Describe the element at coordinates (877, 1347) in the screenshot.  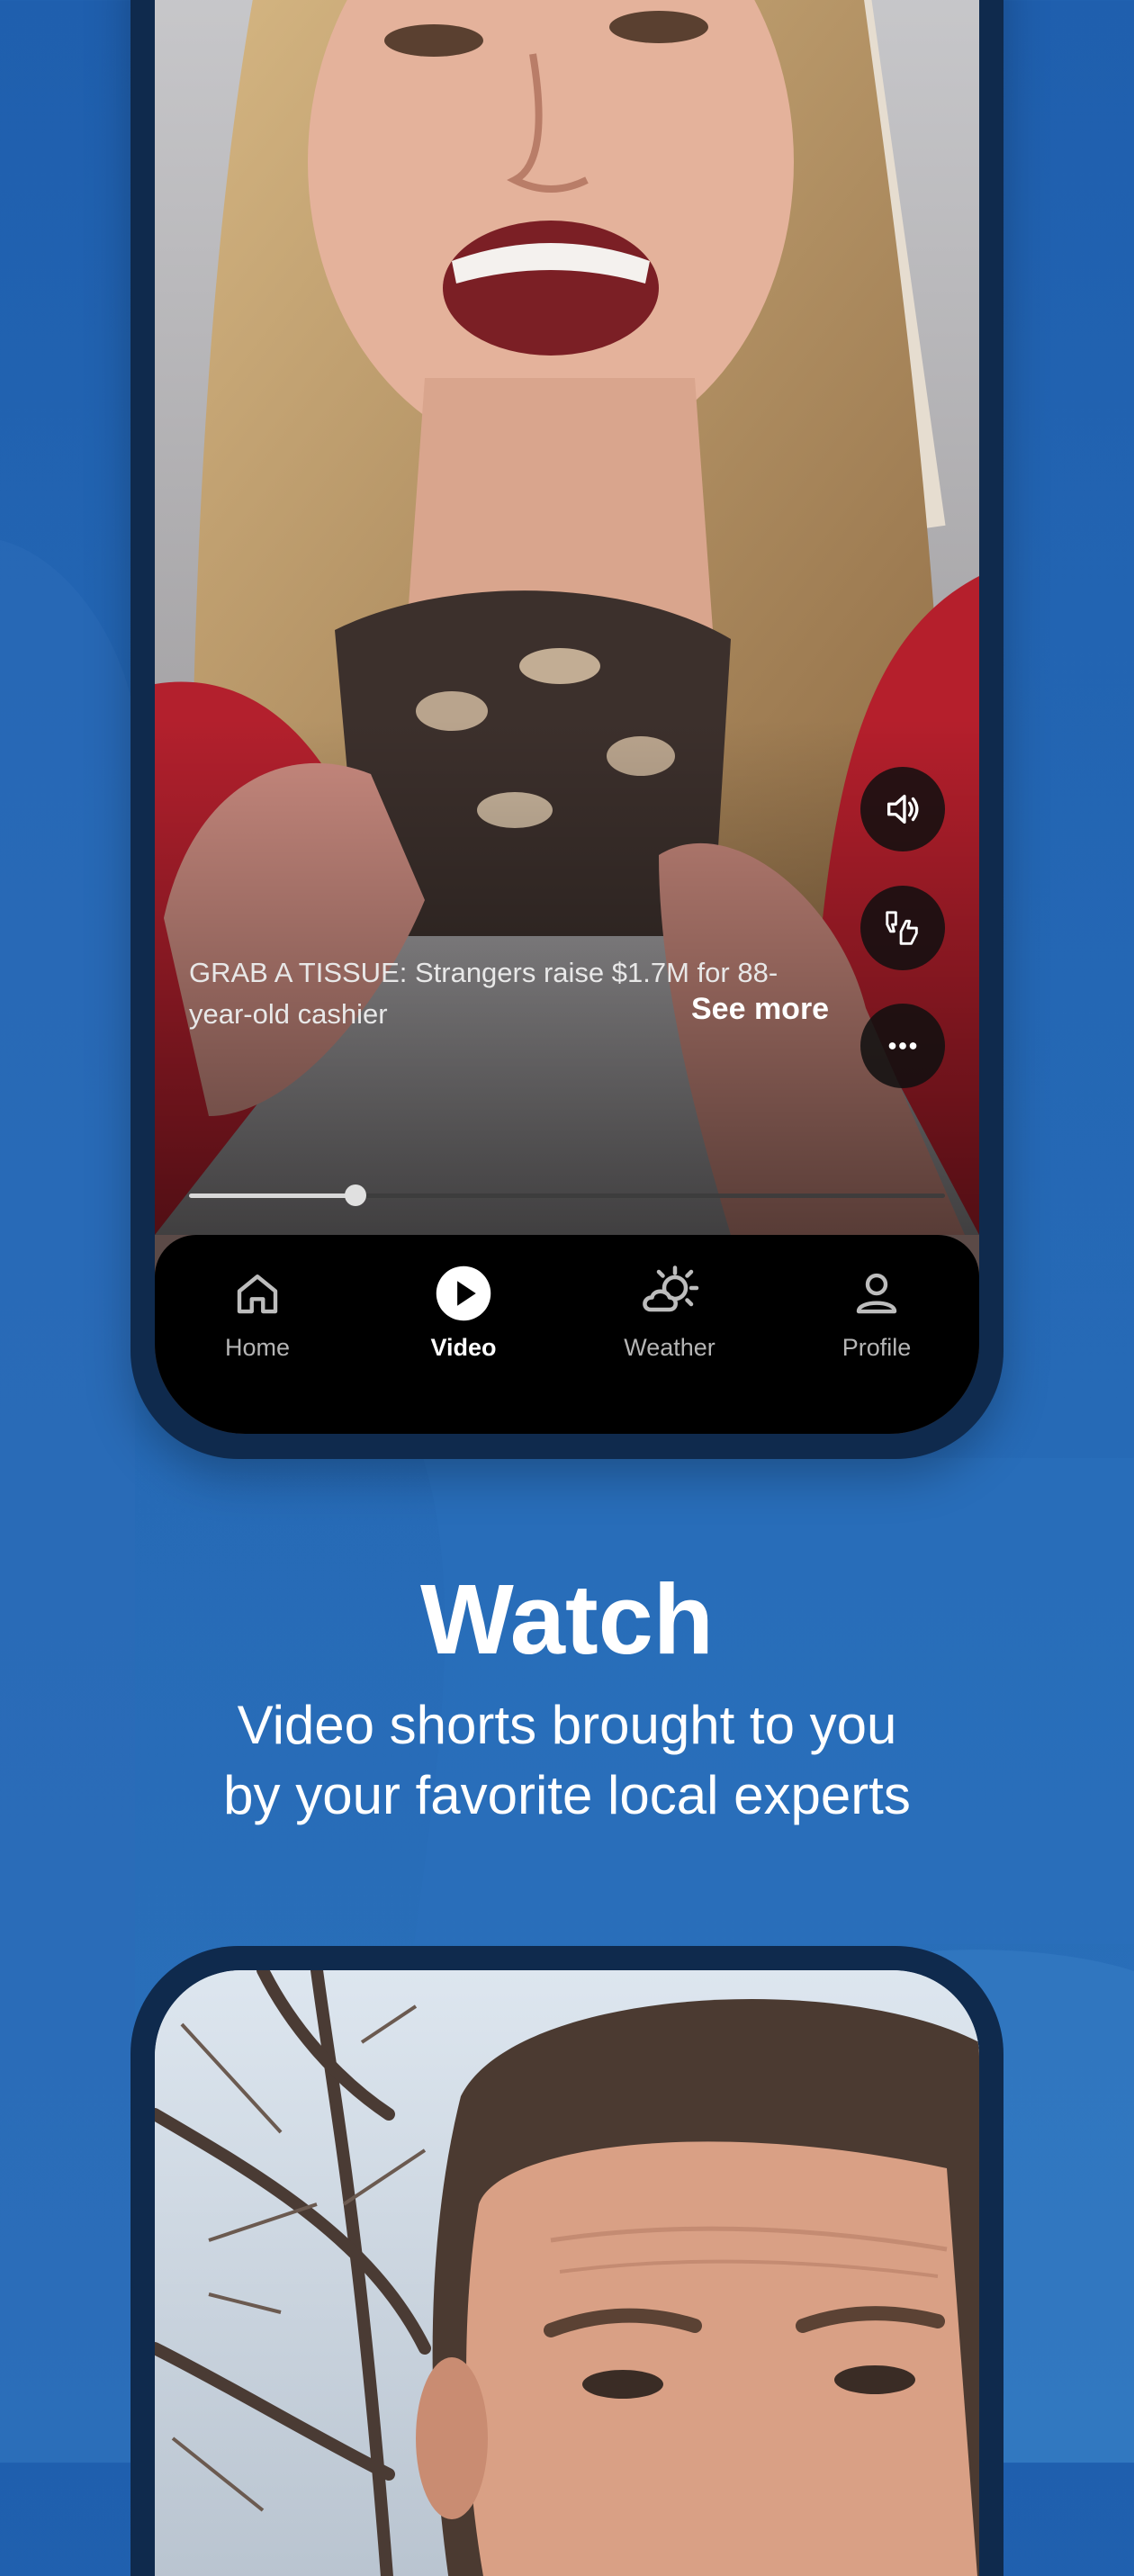
I see `tab-profile-label: Profile` at that location.